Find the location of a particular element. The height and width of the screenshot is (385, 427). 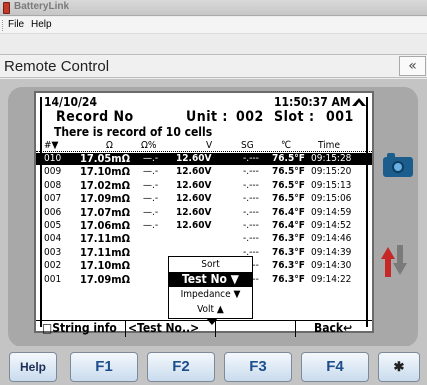

sort-popup: Sort Test No ▼ Impedance ▼ Volt ▲ is located at coordinates (210, 290).